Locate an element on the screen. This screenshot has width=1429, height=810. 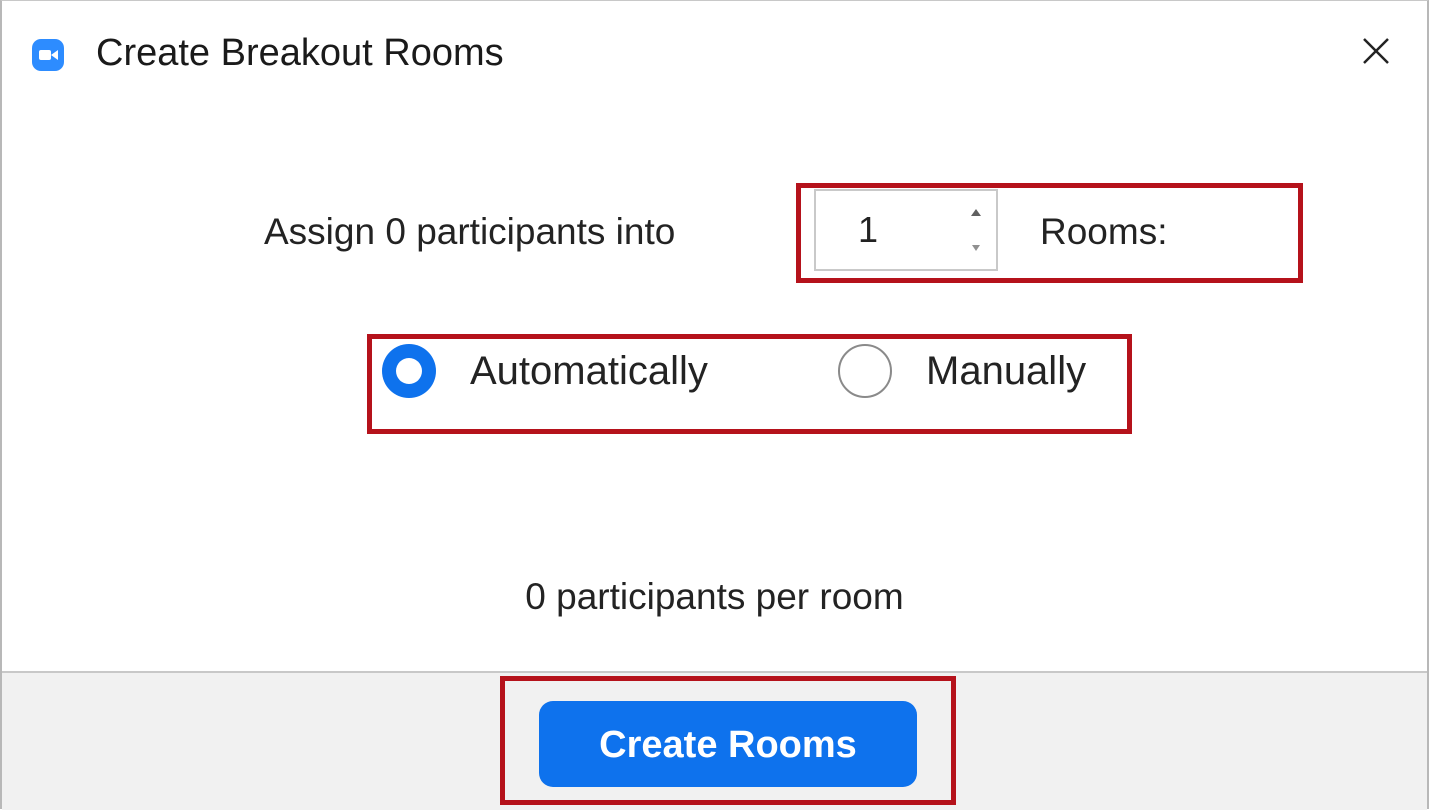
close-button is located at coordinates (1376, 51).